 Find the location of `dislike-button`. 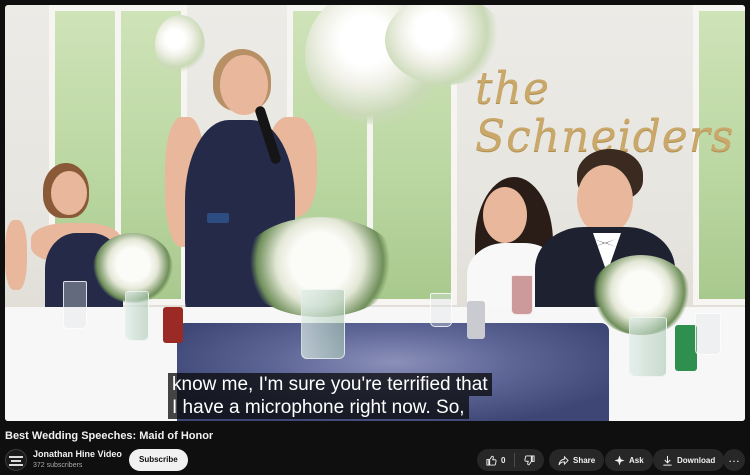

dislike-button is located at coordinates (529, 460).